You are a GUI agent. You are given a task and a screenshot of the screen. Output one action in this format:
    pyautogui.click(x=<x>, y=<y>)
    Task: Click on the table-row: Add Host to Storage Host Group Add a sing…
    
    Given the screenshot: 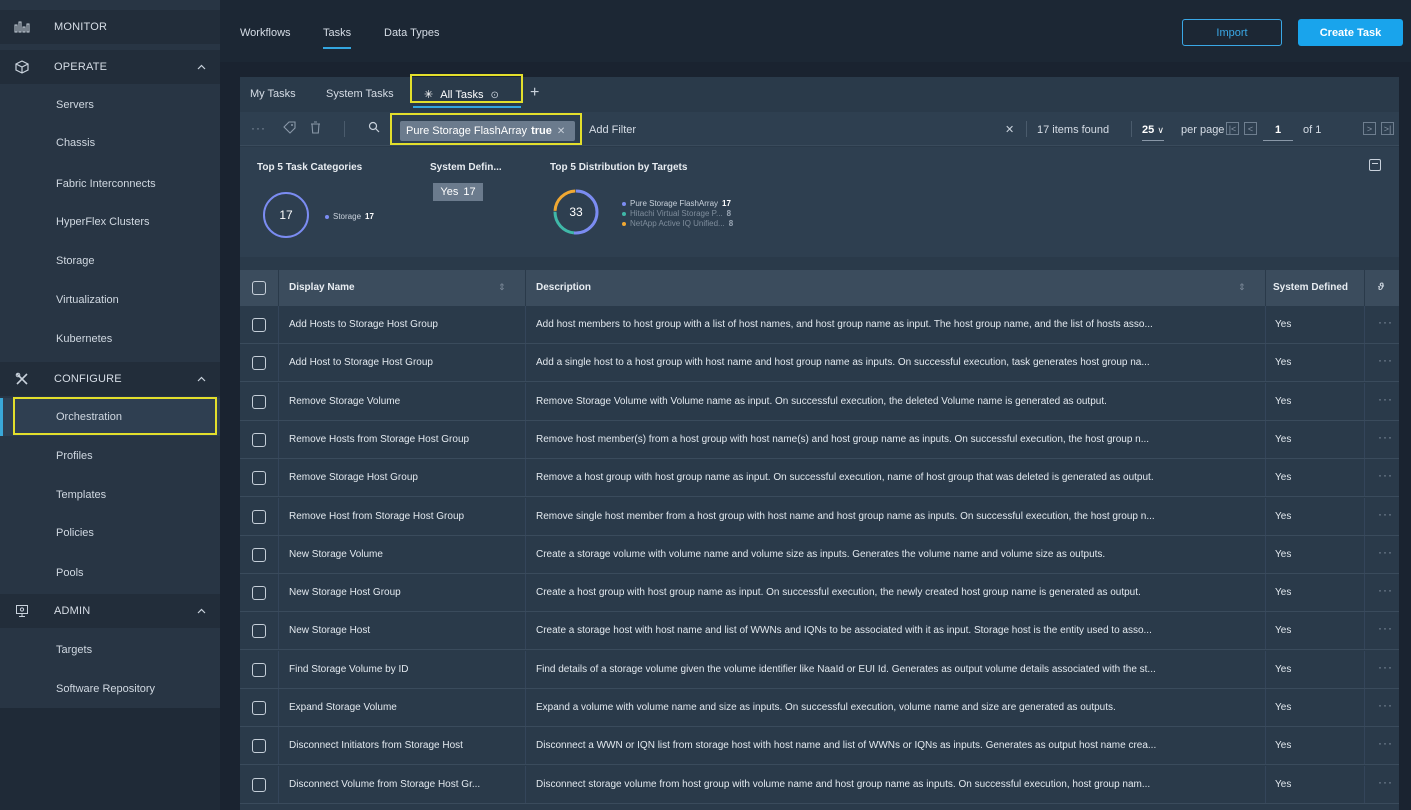 What is the action you would take?
    pyautogui.click(x=819, y=363)
    